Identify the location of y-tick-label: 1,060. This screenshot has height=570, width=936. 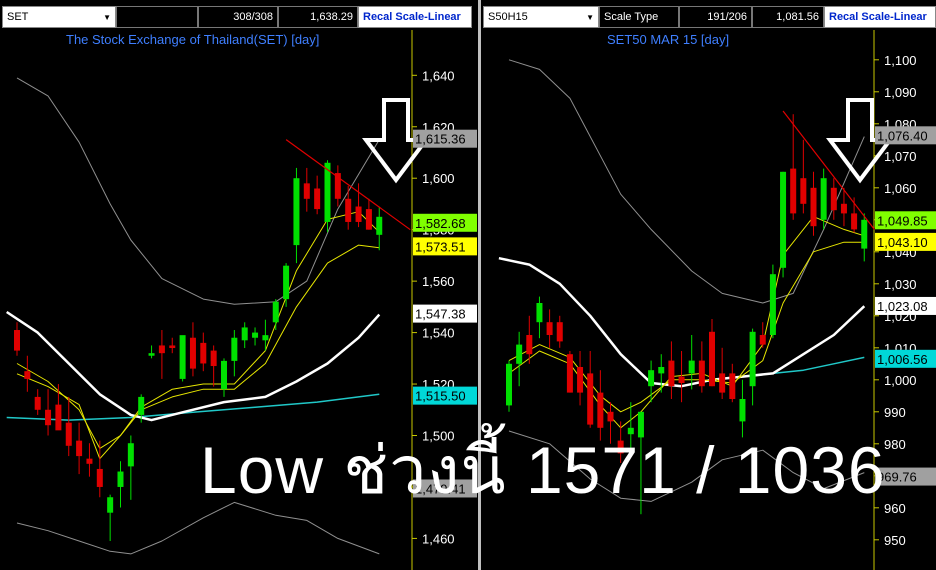
(900, 188).